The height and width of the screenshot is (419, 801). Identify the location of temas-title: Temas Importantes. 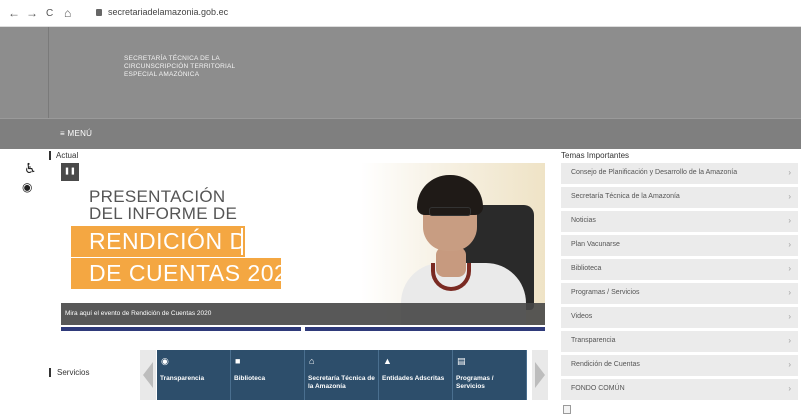
(595, 155).